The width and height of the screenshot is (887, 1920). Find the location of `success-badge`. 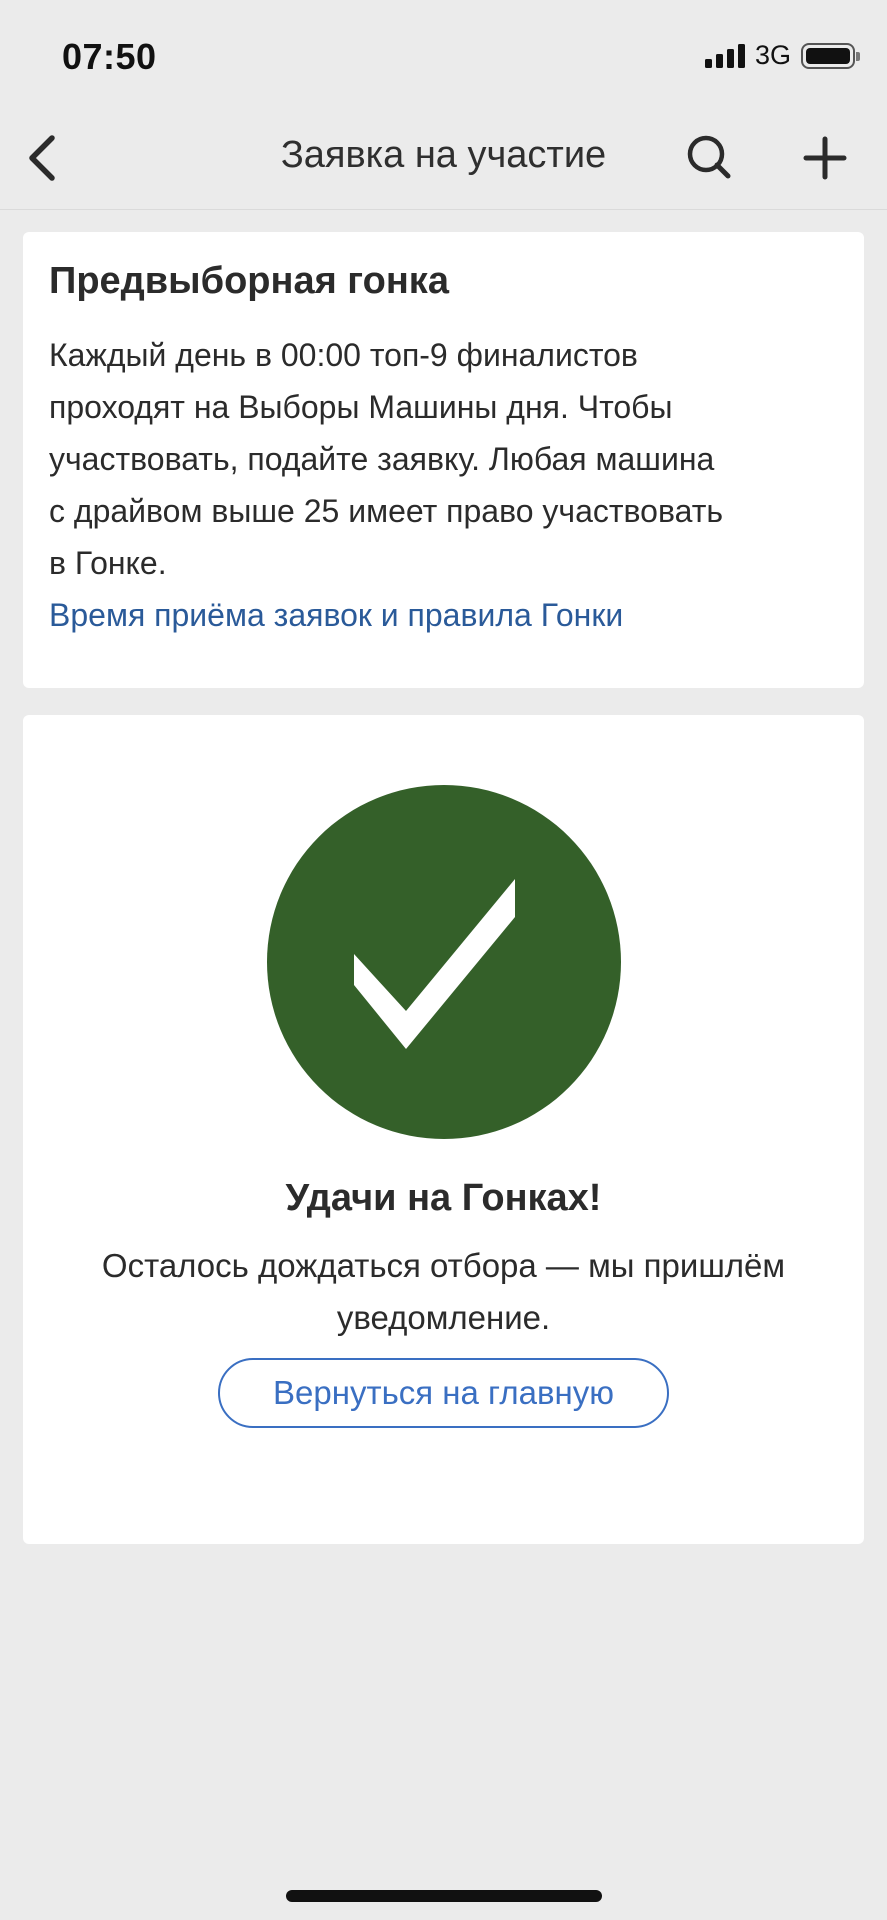

success-badge is located at coordinates (444, 962).